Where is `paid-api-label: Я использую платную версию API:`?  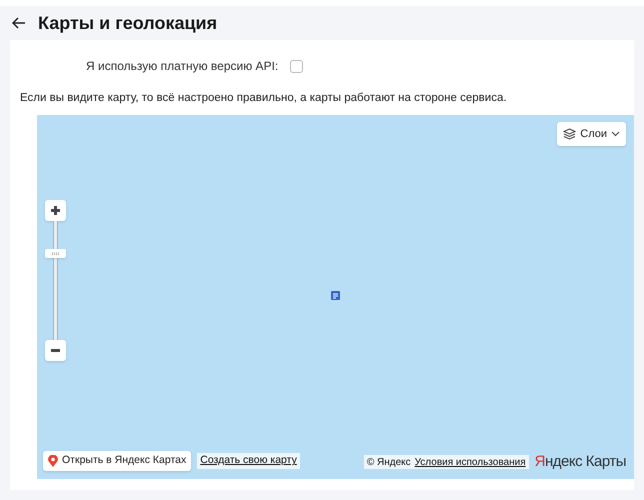
paid-api-label: Я использую платную версию API: is located at coordinates (182, 66).